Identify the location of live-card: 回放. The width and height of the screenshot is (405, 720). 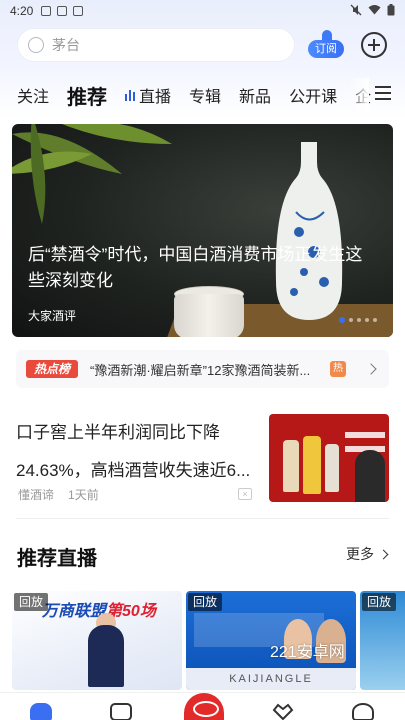
(382, 640).